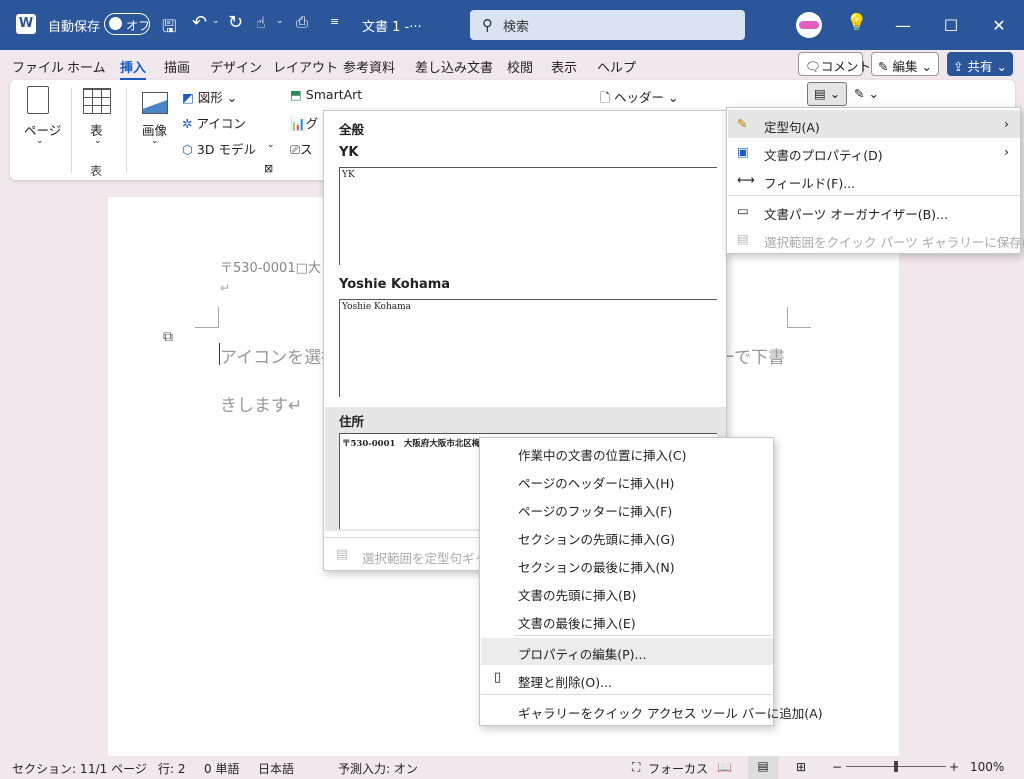 This screenshot has width=1024, height=779. I want to click on tab-insert: 挿入, so click(133, 69).